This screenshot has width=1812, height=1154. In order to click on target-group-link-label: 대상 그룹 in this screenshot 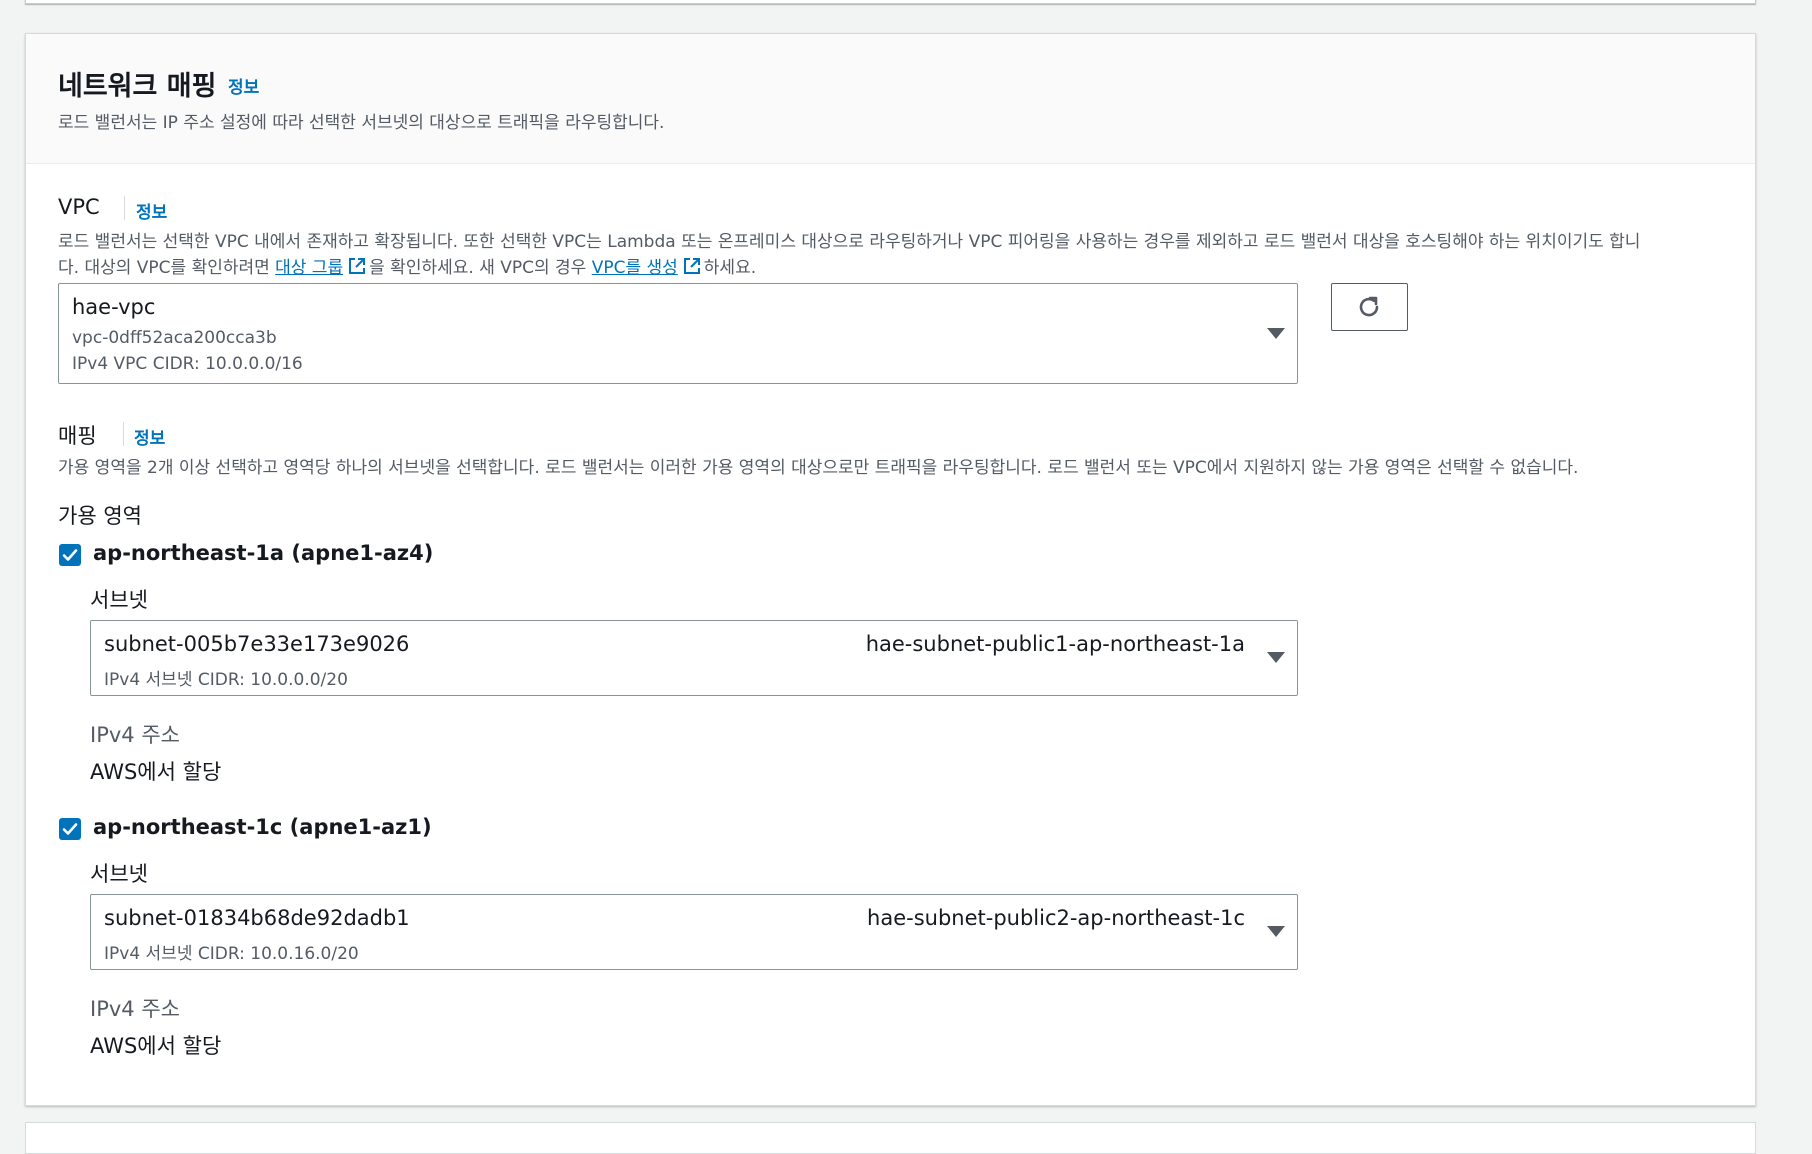, I will do `click(309, 268)`.